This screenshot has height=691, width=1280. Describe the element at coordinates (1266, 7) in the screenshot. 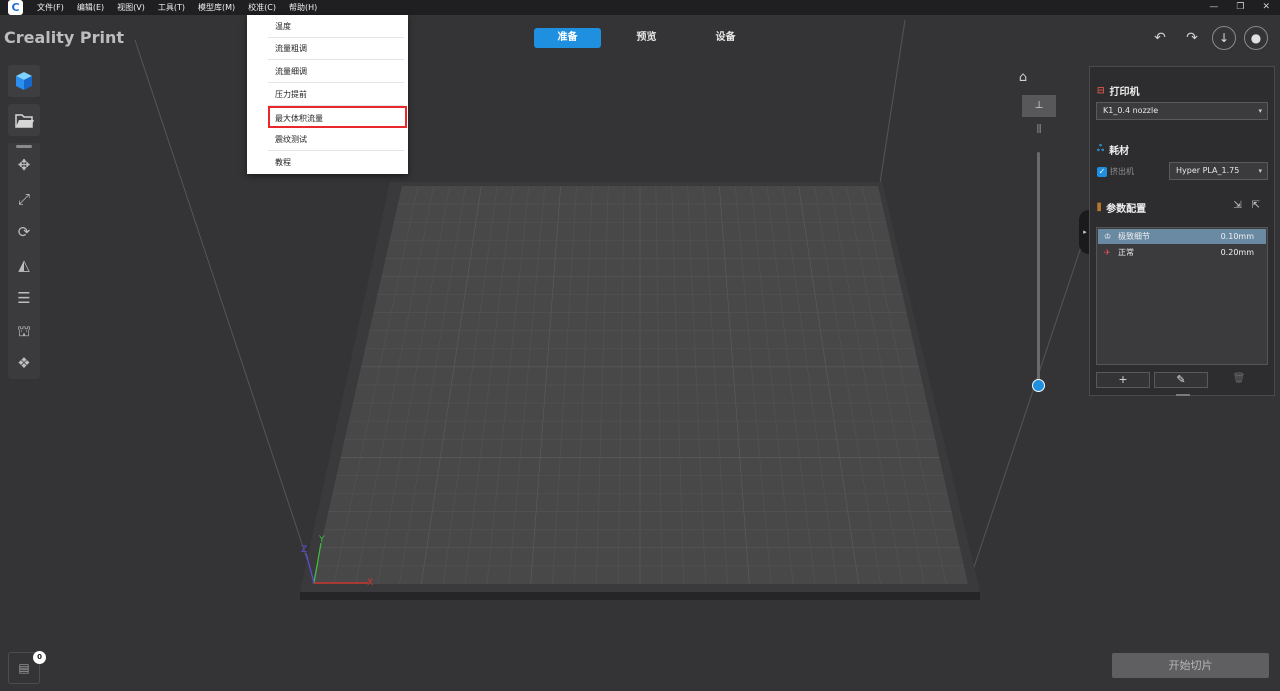

I see `close-icon: ✕` at that location.